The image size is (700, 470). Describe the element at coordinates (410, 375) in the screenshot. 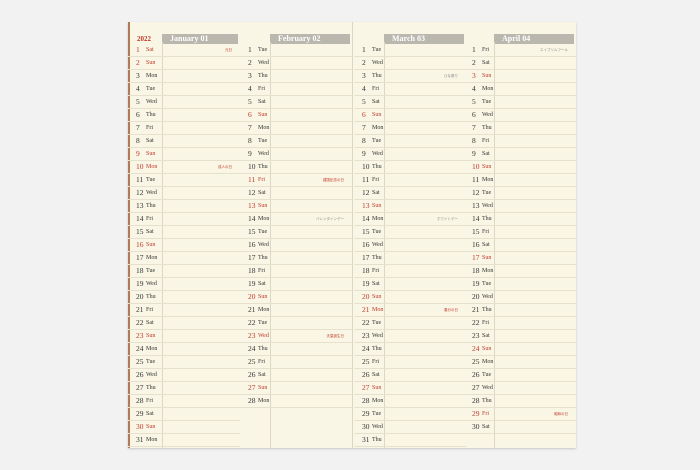

I see `day-row: 26 Sat` at that location.